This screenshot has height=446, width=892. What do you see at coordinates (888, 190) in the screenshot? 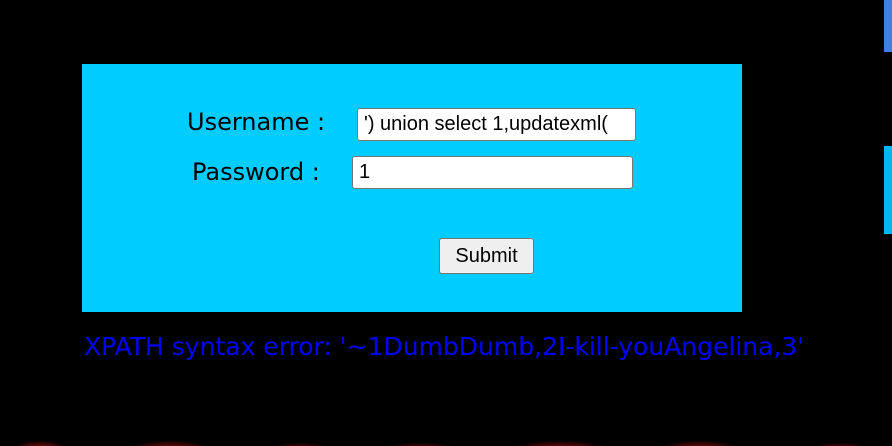
I see `side-panel-edge` at bounding box center [888, 190].